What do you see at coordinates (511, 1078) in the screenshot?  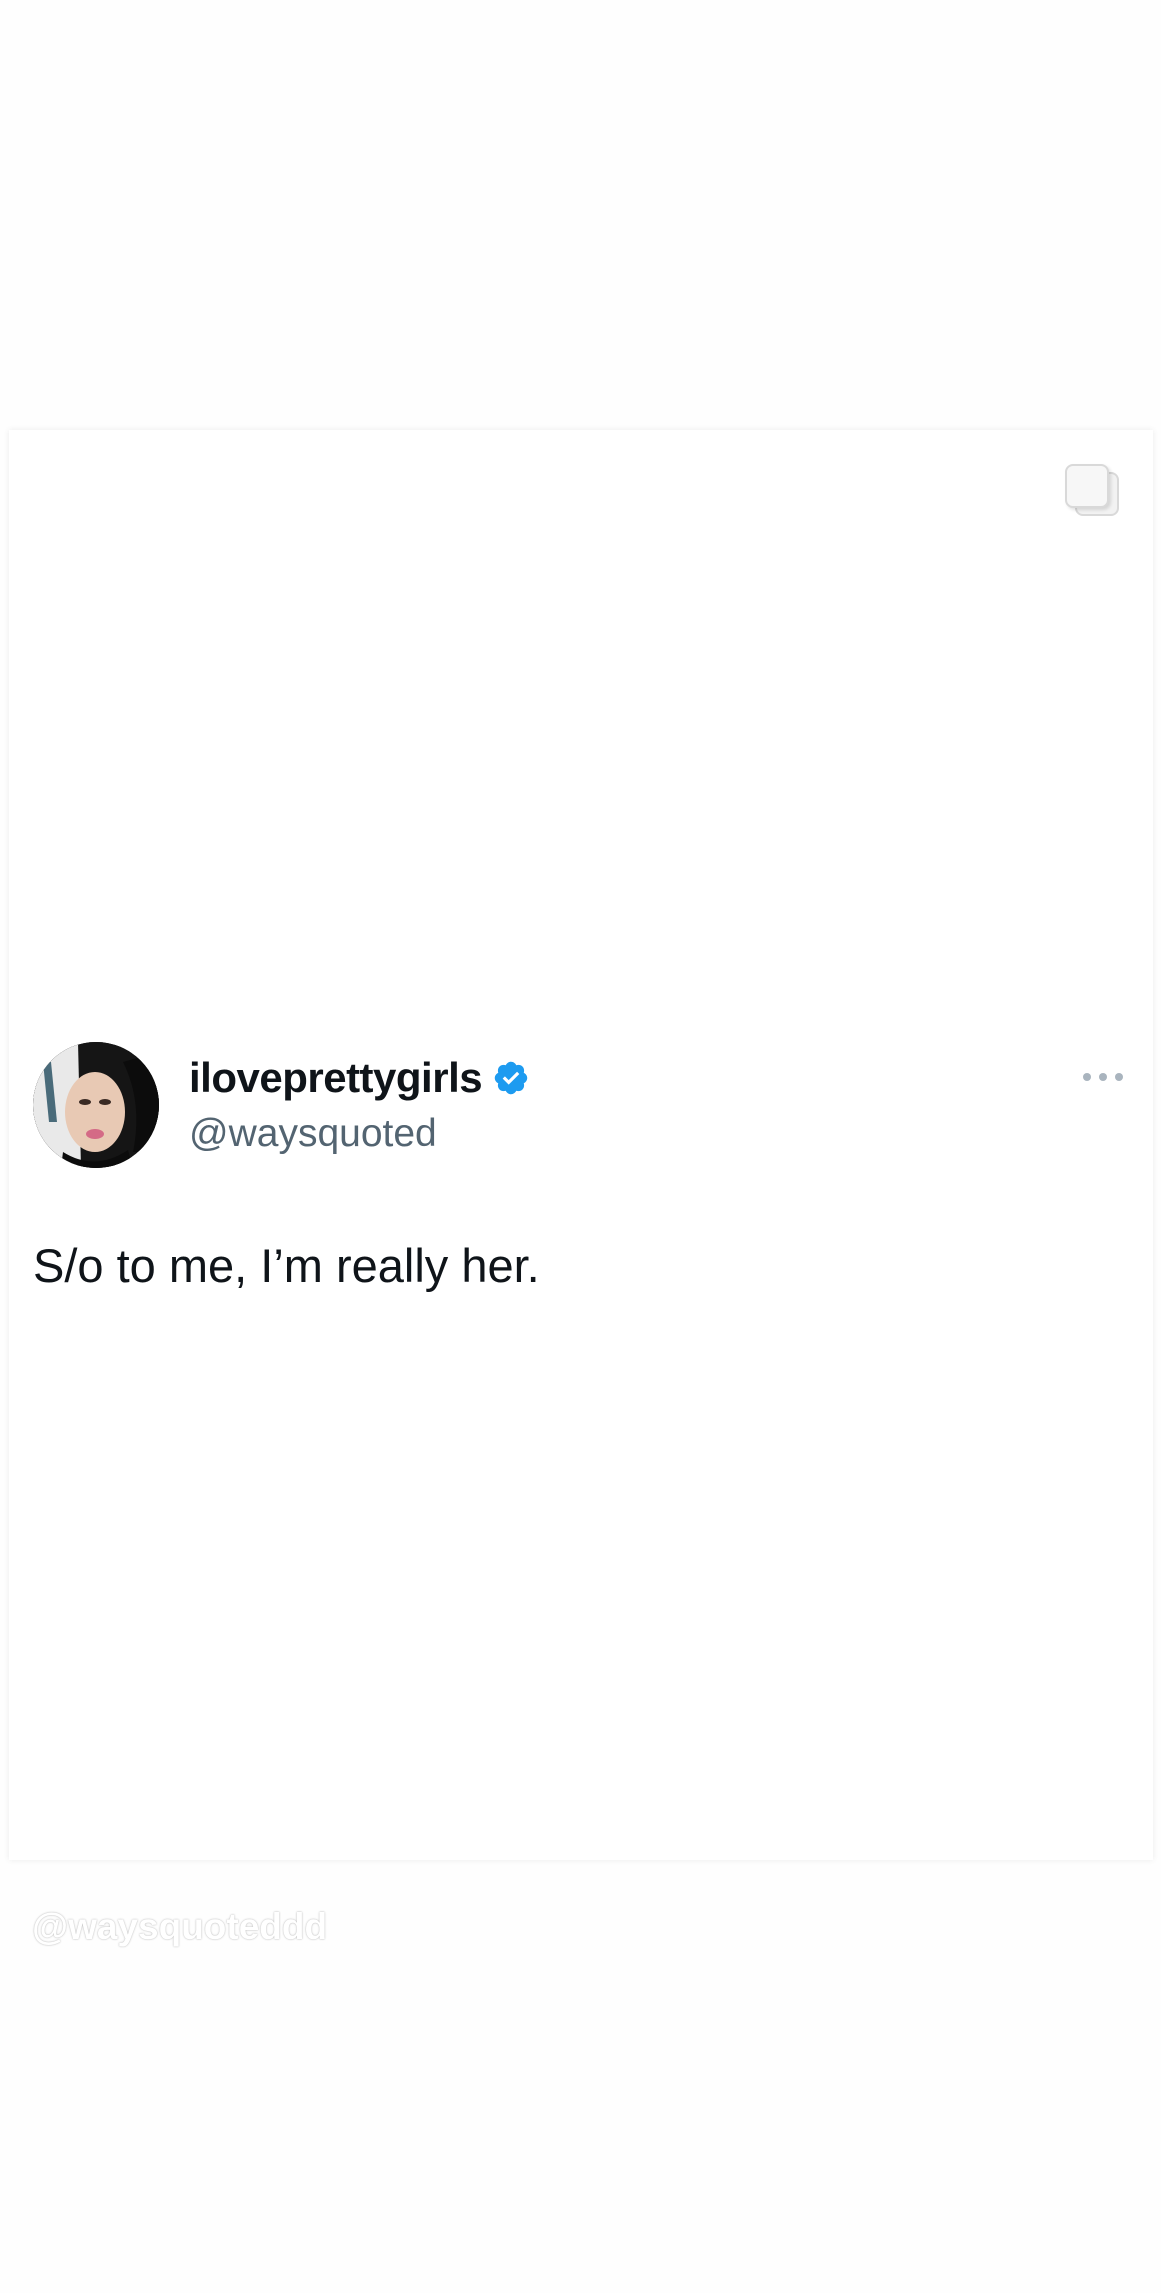 I see `verified-badge-icon` at bounding box center [511, 1078].